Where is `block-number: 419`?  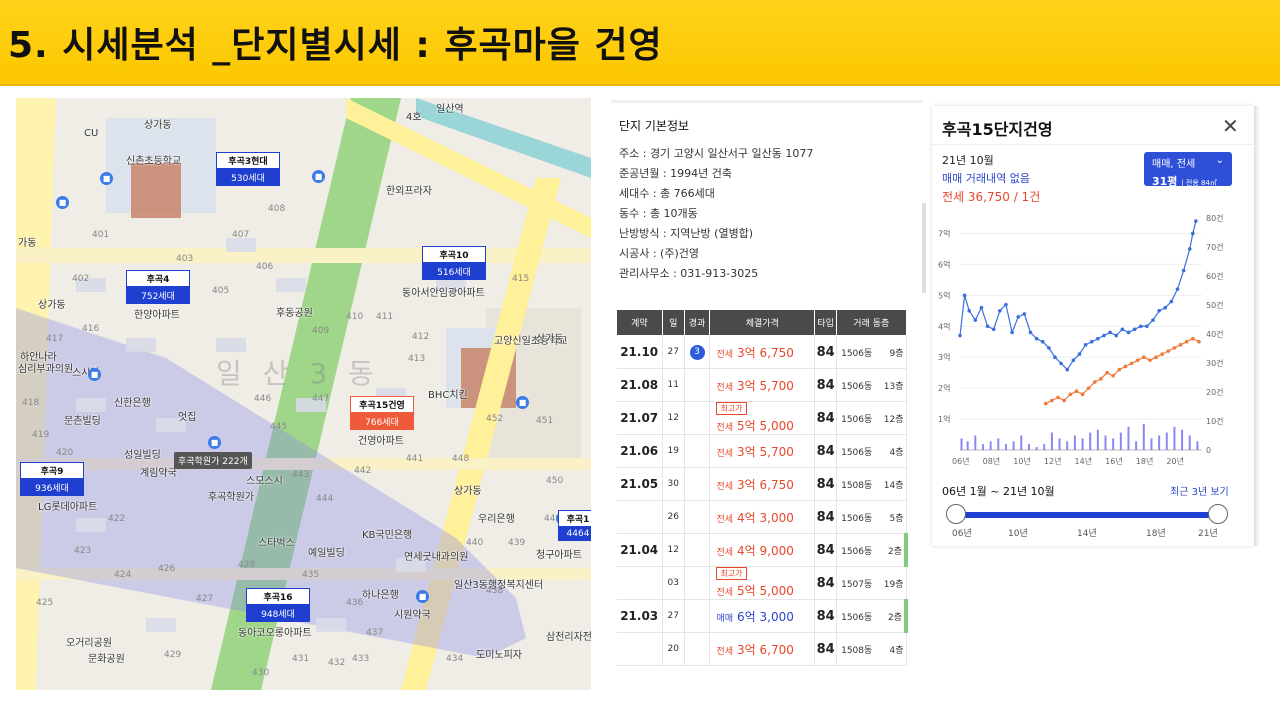 block-number: 419 is located at coordinates (41, 435).